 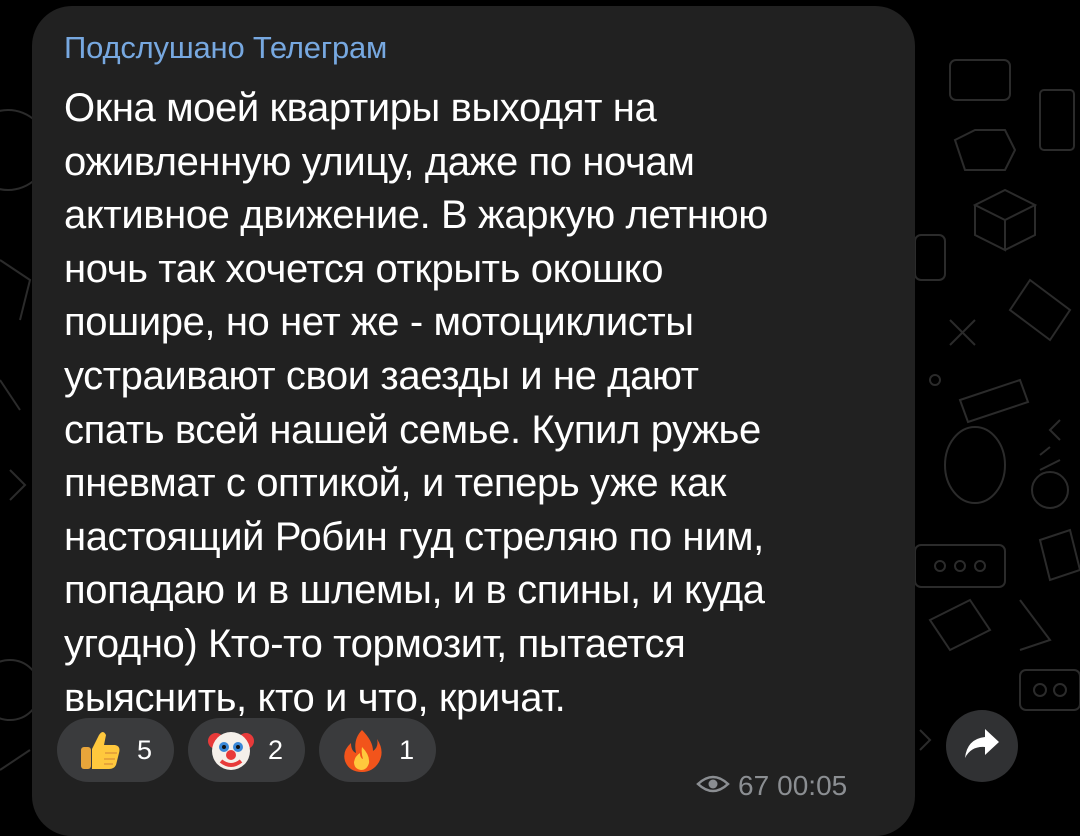 I want to click on forward-button, so click(x=982, y=746).